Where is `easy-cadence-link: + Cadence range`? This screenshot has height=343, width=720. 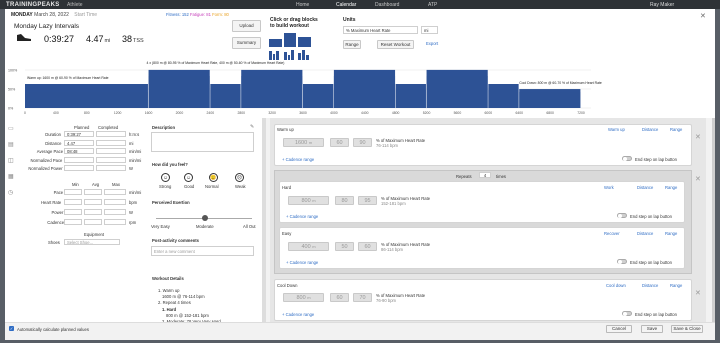
easy-cadence-link: + Cadence range is located at coordinates (302, 262).